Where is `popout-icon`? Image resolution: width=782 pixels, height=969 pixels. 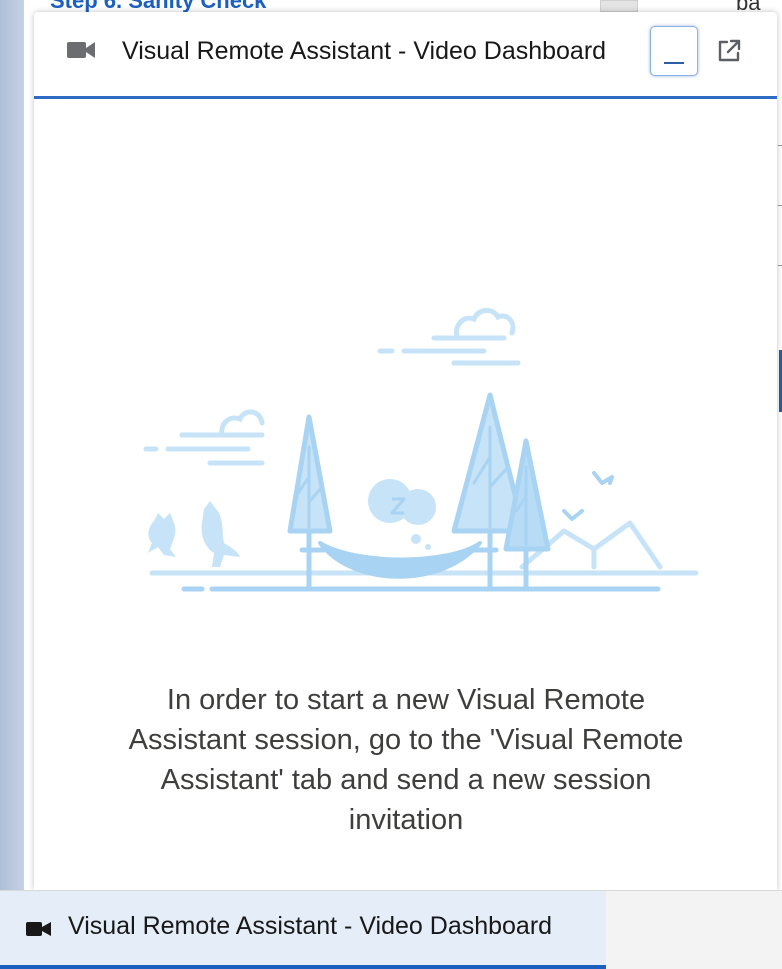
popout-icon is located at coordinates (729, 50).